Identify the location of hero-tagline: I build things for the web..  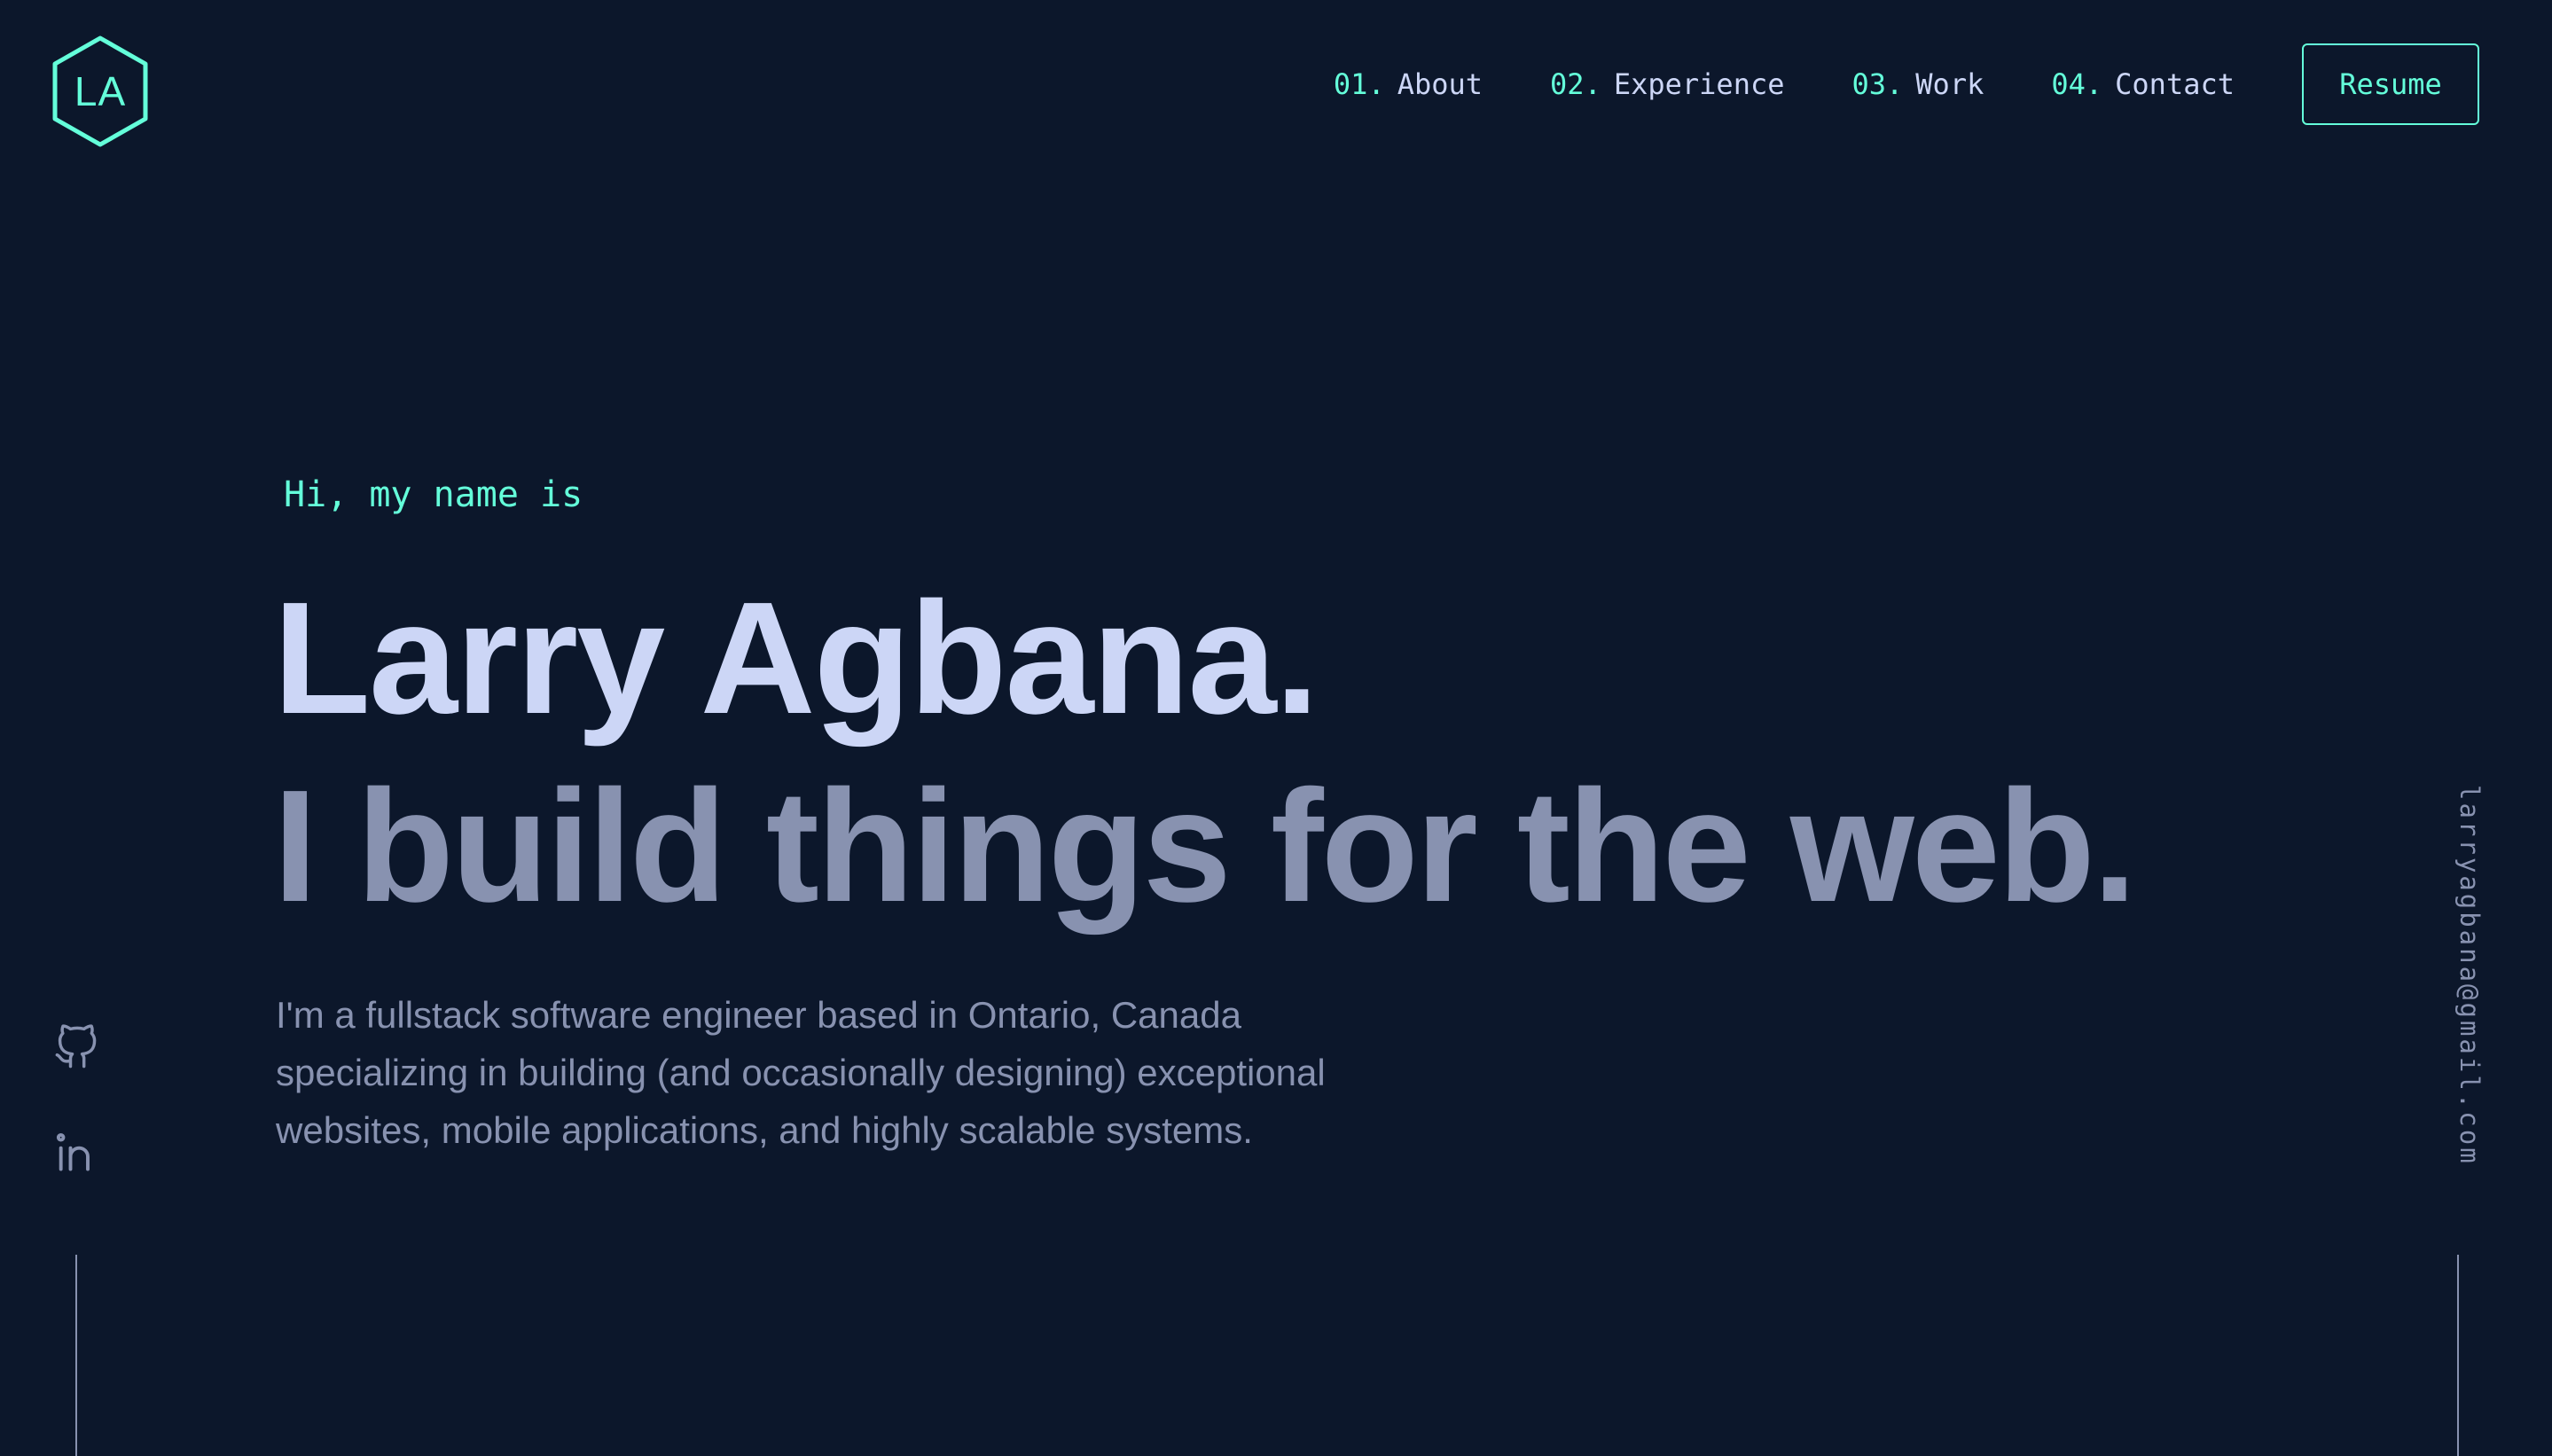
(1205, 846).